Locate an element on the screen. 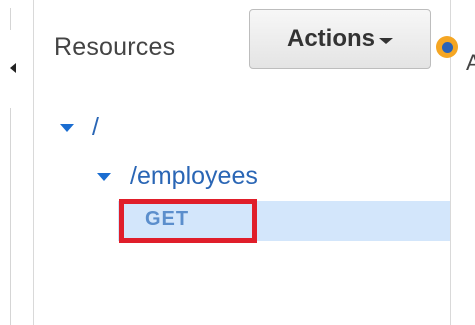 The image size is (475, 325). panel-divider-left is located at coordinates (33, 162).